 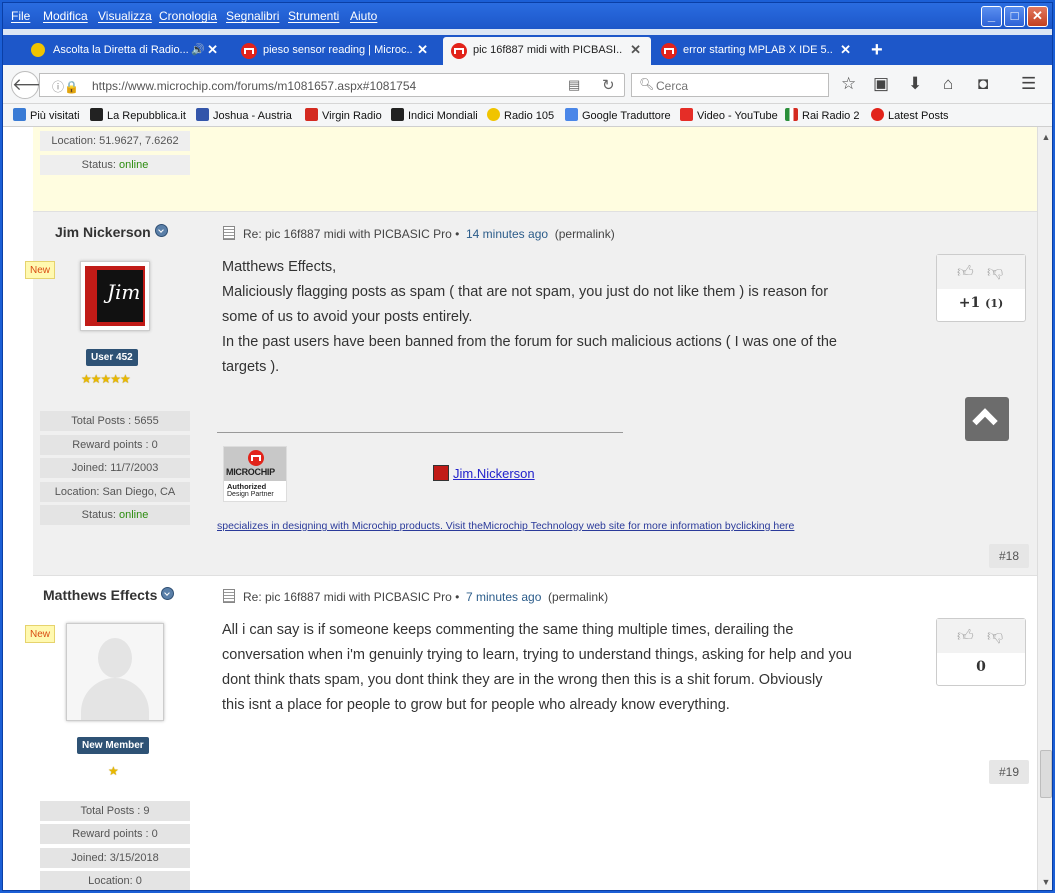 I want to click on bookmark-item: Indici Mondiali, so click(x=434, y=115).